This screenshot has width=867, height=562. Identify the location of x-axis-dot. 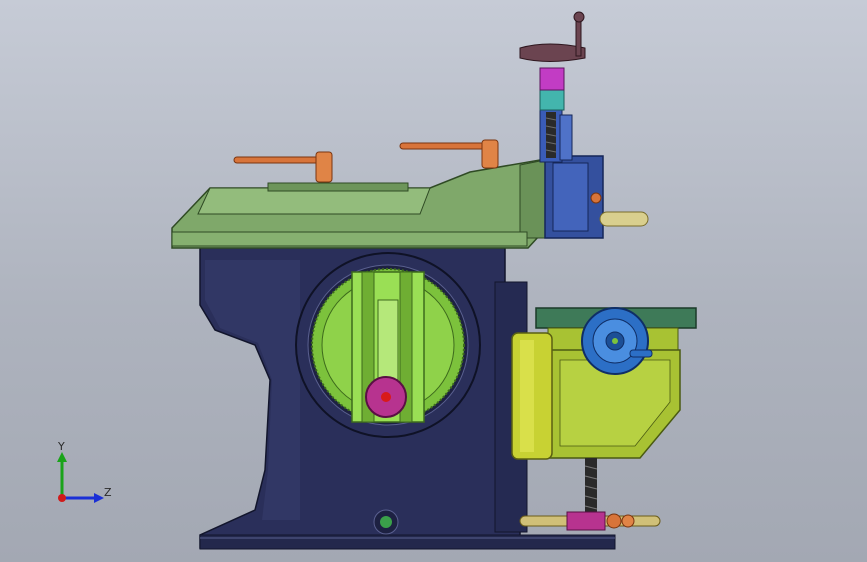
(62, 498).